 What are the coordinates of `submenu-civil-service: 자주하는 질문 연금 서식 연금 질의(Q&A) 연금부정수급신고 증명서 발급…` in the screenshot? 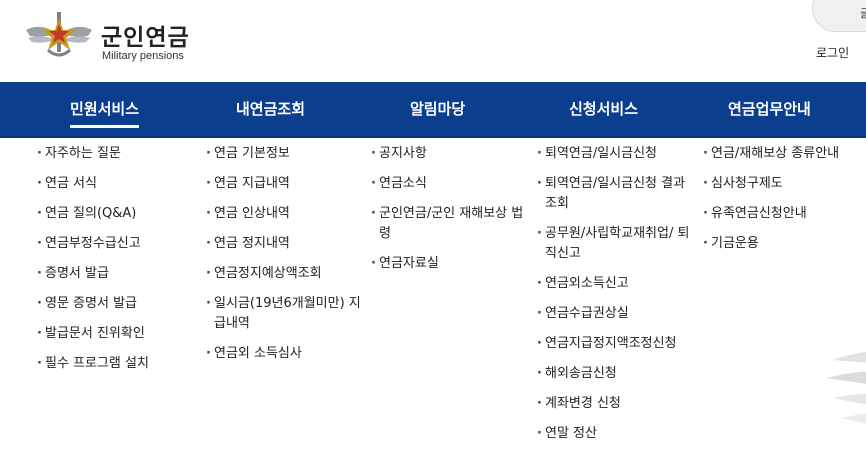 It's located at (112, 264).